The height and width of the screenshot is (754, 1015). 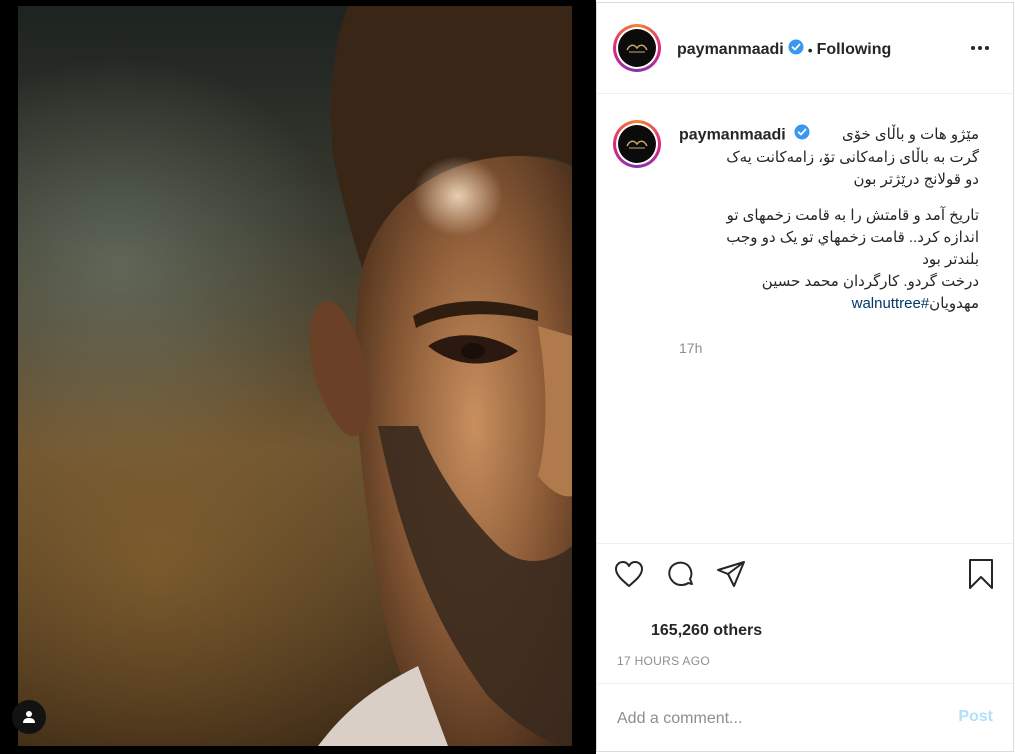 What do you see at coordinates (805, 574) in the screenshot?
I see `action-bar` at bounding box center [805, 574].